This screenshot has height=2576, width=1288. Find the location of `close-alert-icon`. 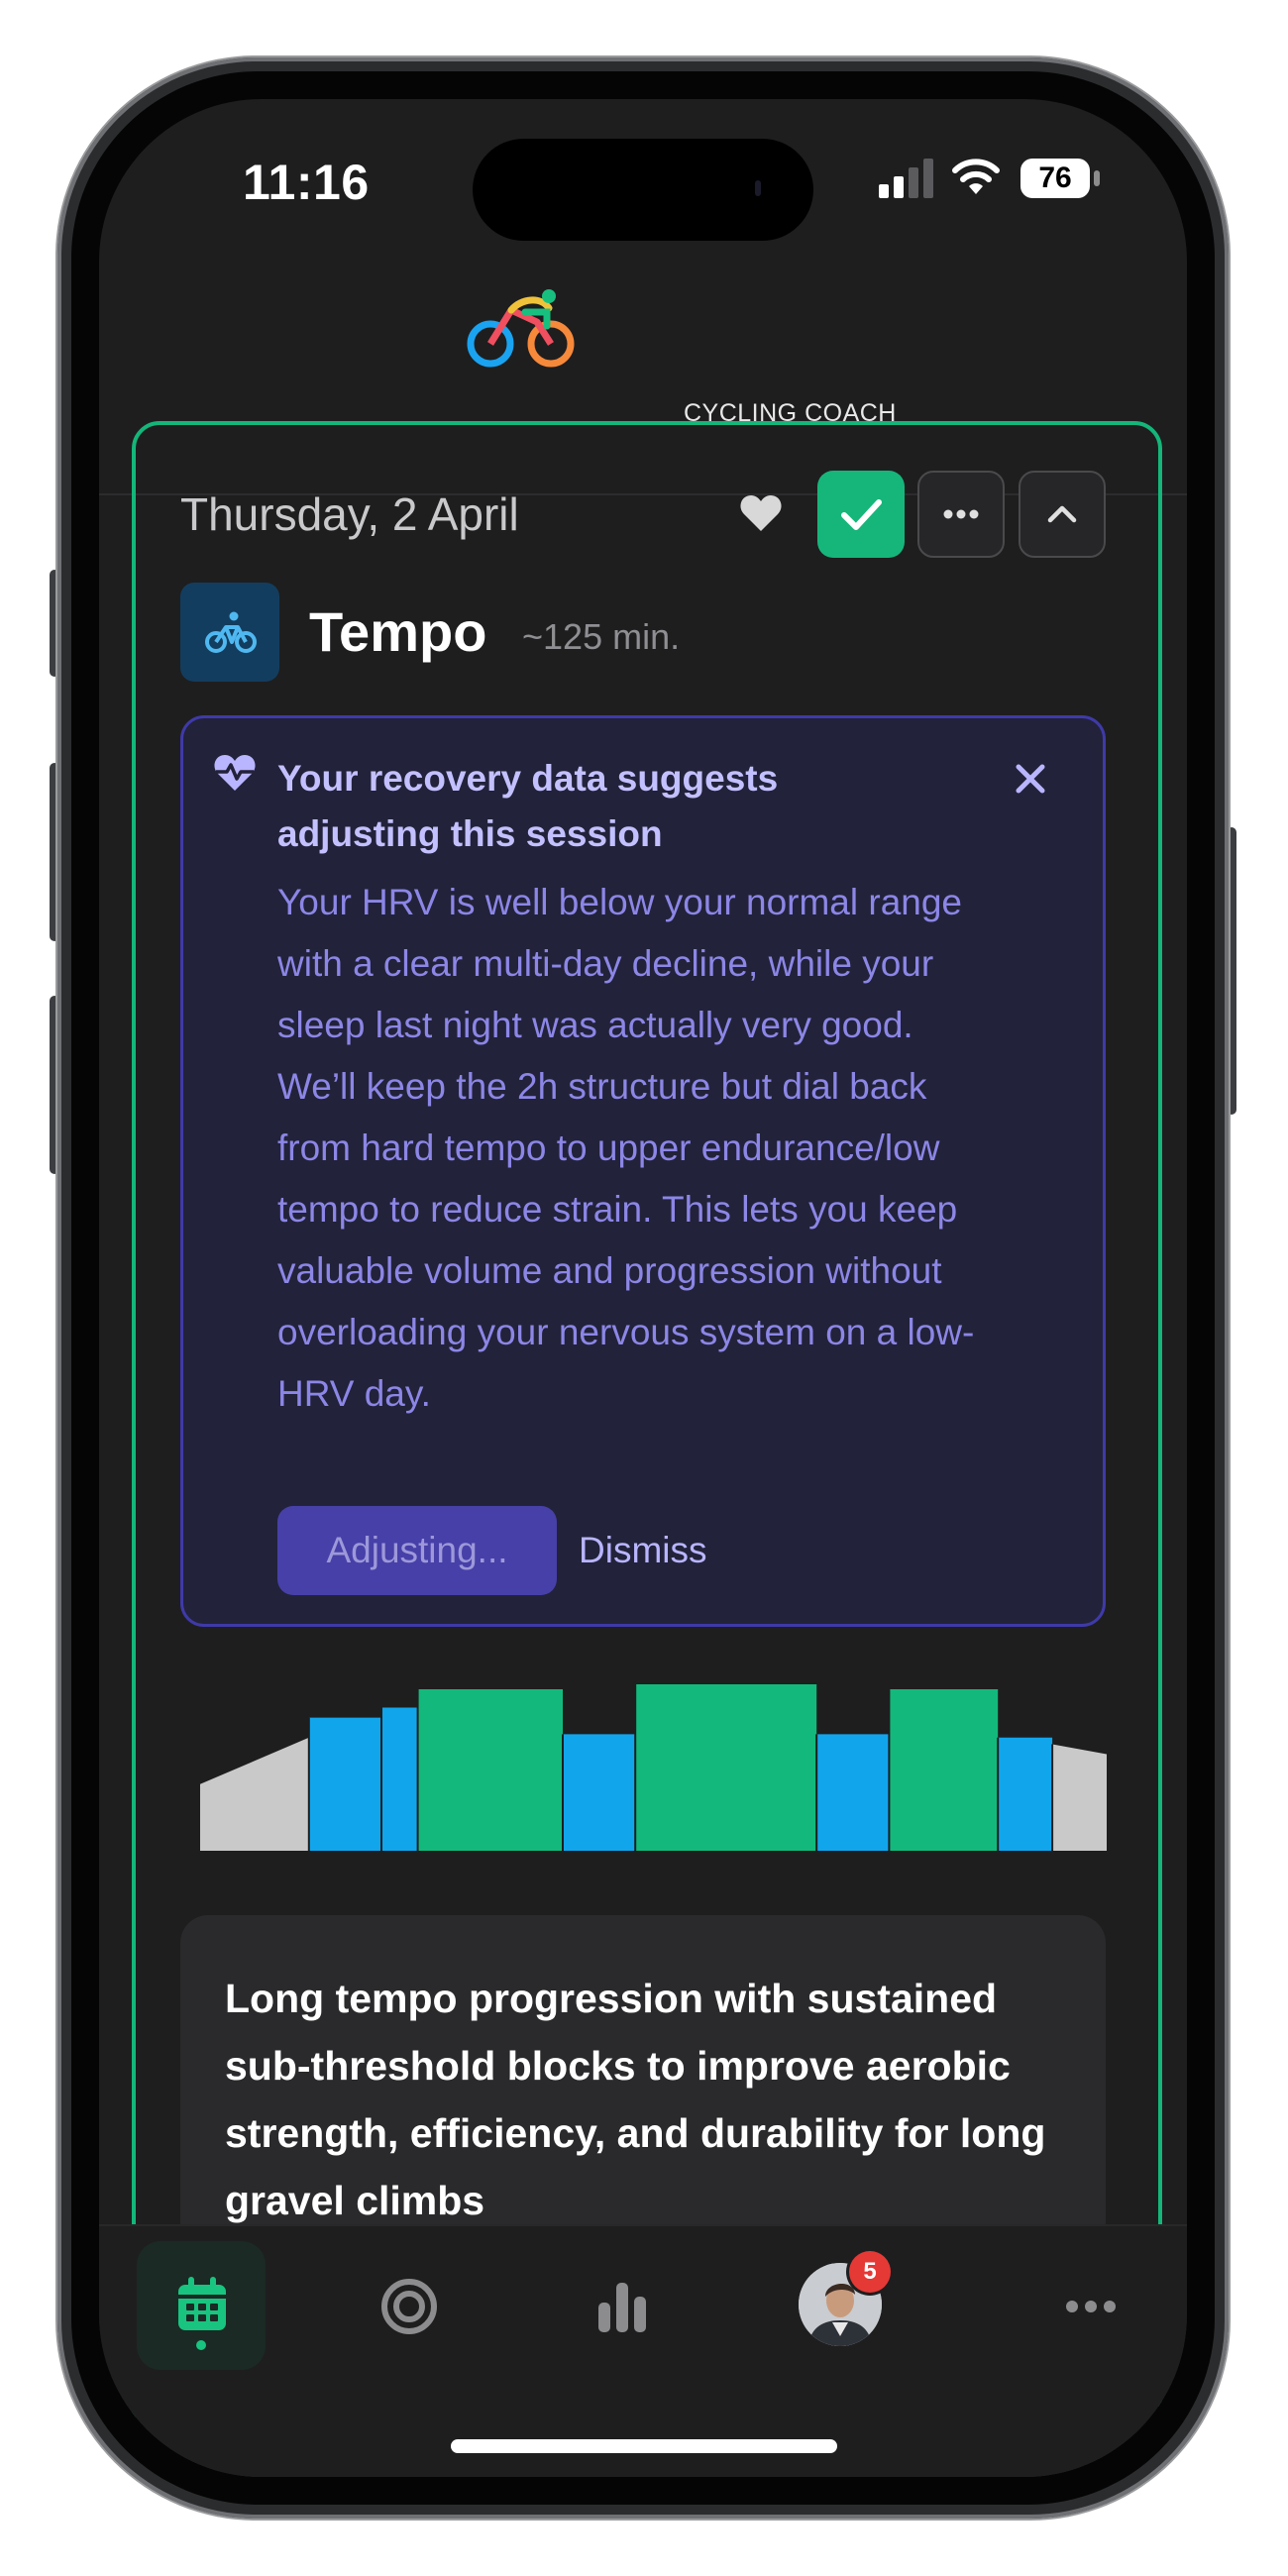

close-alert-icon is located at coordinates (1030, 779).